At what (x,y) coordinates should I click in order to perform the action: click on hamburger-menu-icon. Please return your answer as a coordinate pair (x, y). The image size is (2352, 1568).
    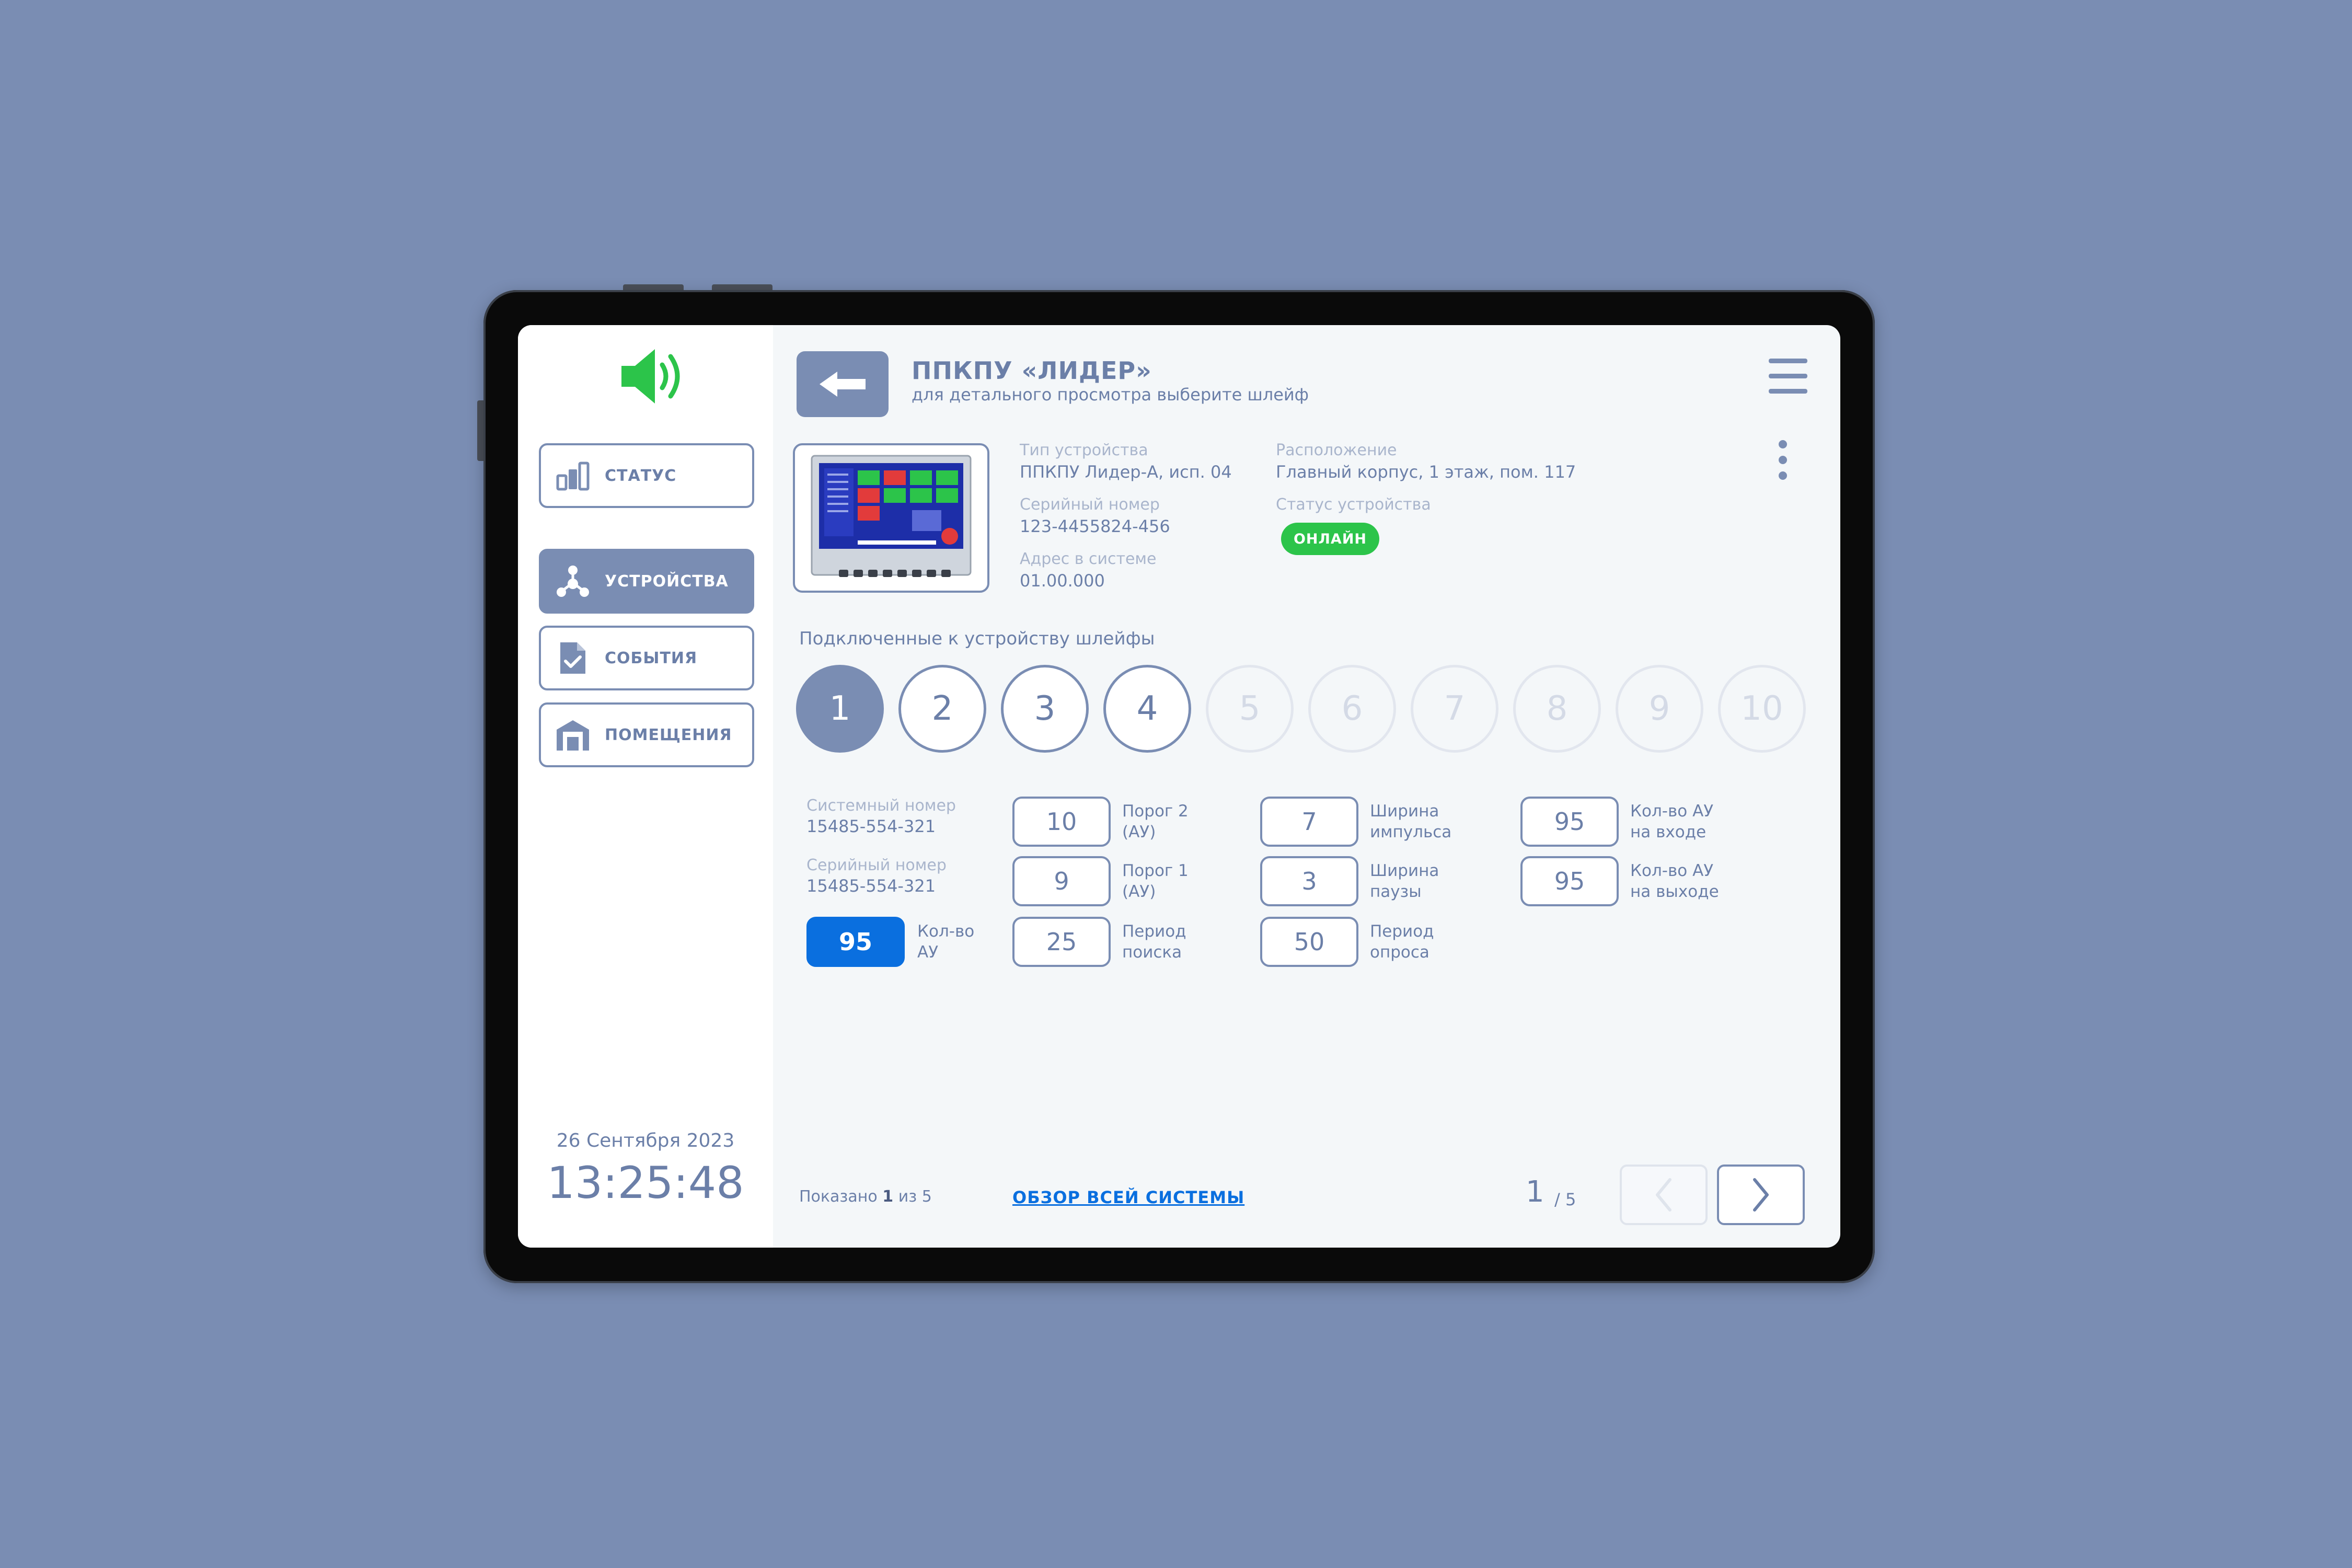
    Looking at the image, I should click on (1788, 376).